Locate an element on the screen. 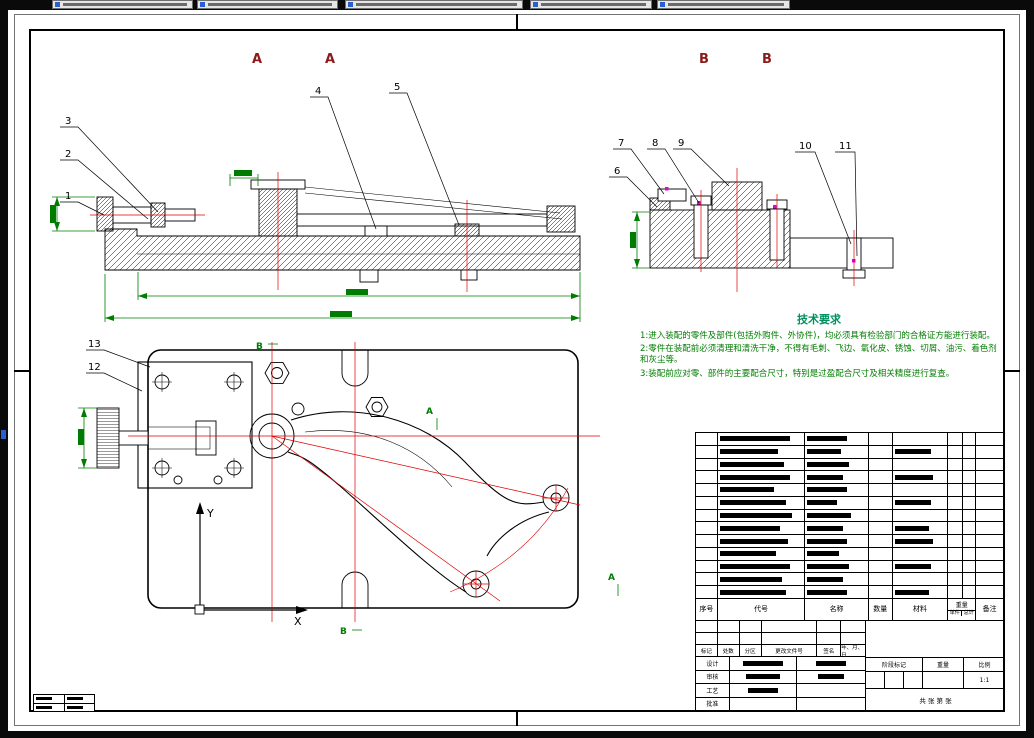 Image resolution: width=1034 pixels, height=738 pixels. scale-label: 比例 is located at coordinates (984, 665).